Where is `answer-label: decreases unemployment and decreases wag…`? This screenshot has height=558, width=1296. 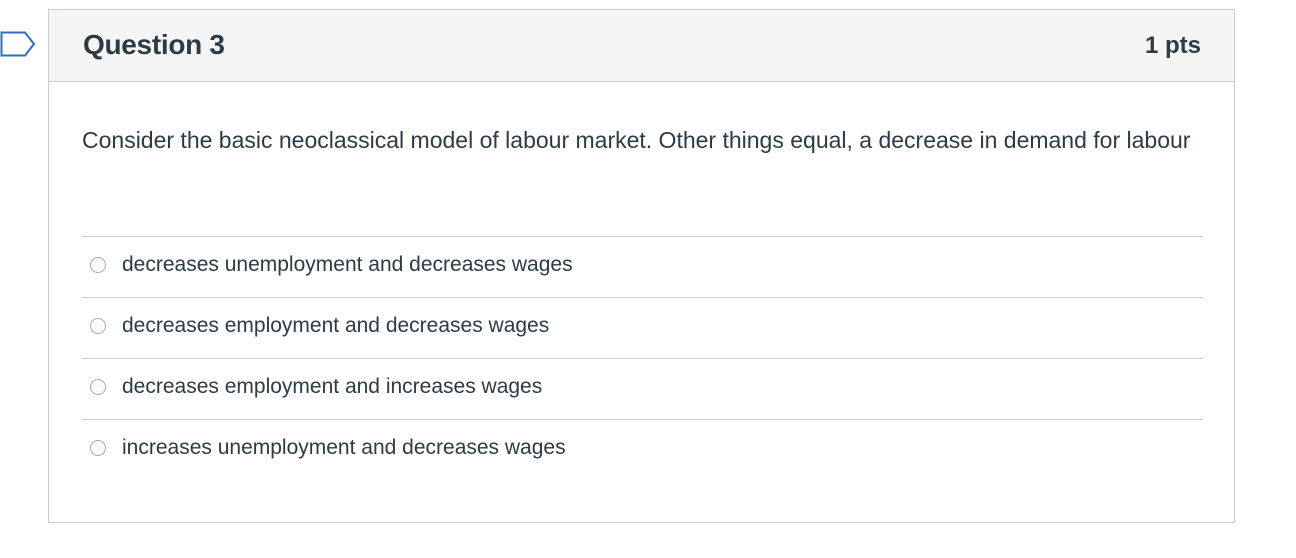 answer-label: decreases unemployment and decreases wag… is located at coordinates (347, 264).